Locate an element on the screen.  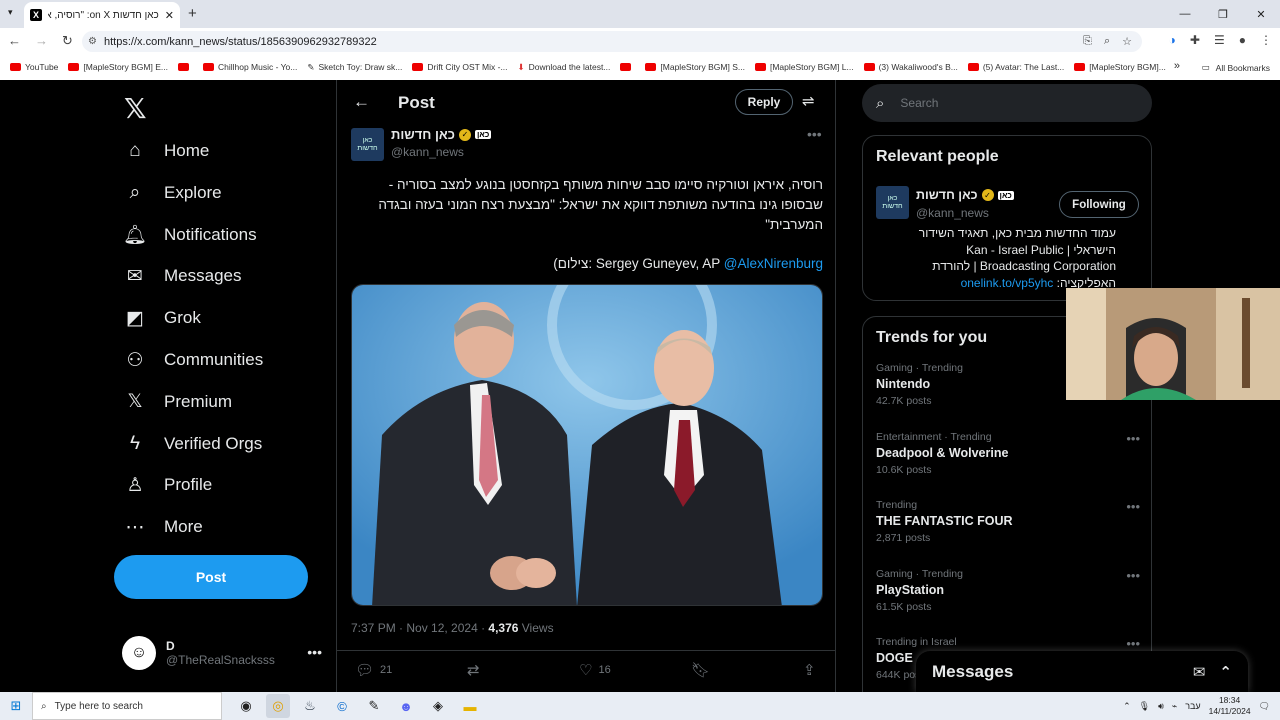
bio-link: onelink.to/vp5yhc is located at coordinates (1007, 283).